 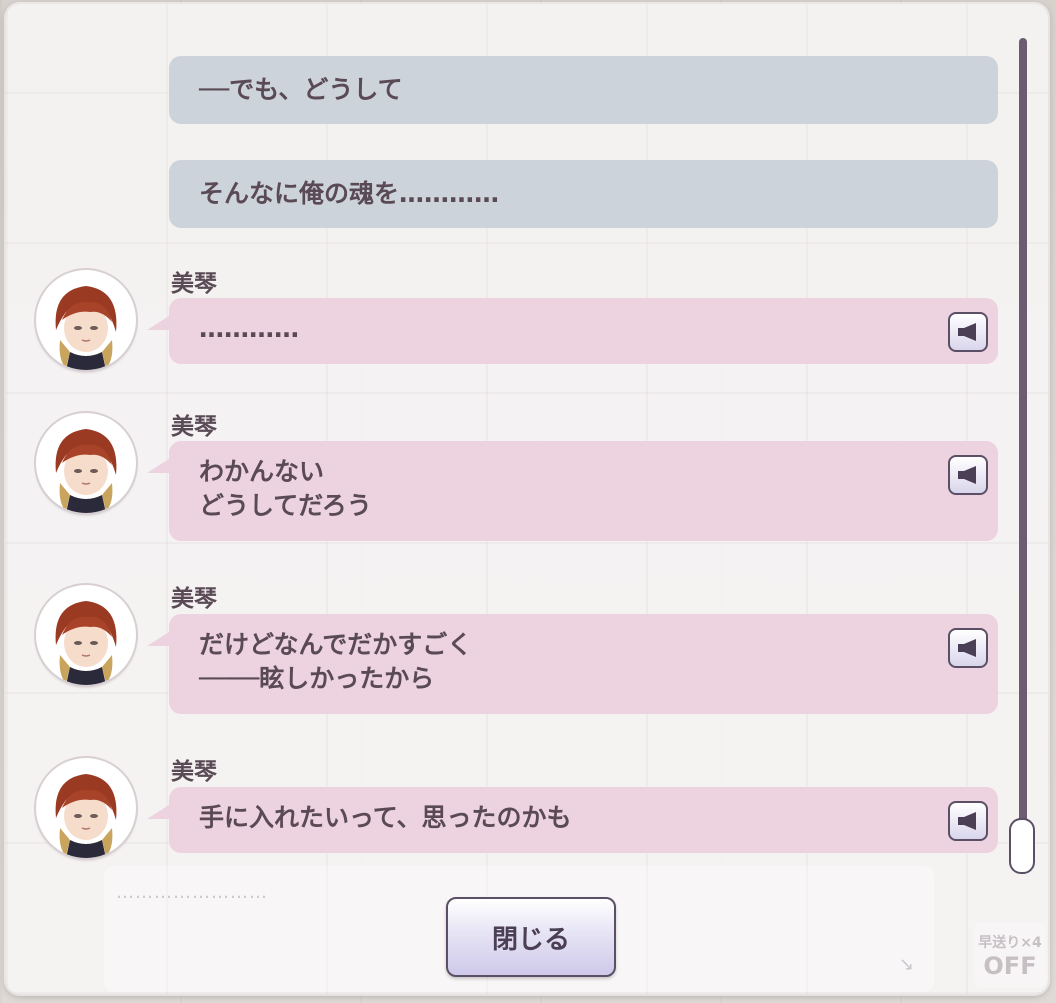 What do you see at coordinates (285, 505) in the screenshot?
I see `speech-line: どうしてだろう` at bounding box center [285, 505].